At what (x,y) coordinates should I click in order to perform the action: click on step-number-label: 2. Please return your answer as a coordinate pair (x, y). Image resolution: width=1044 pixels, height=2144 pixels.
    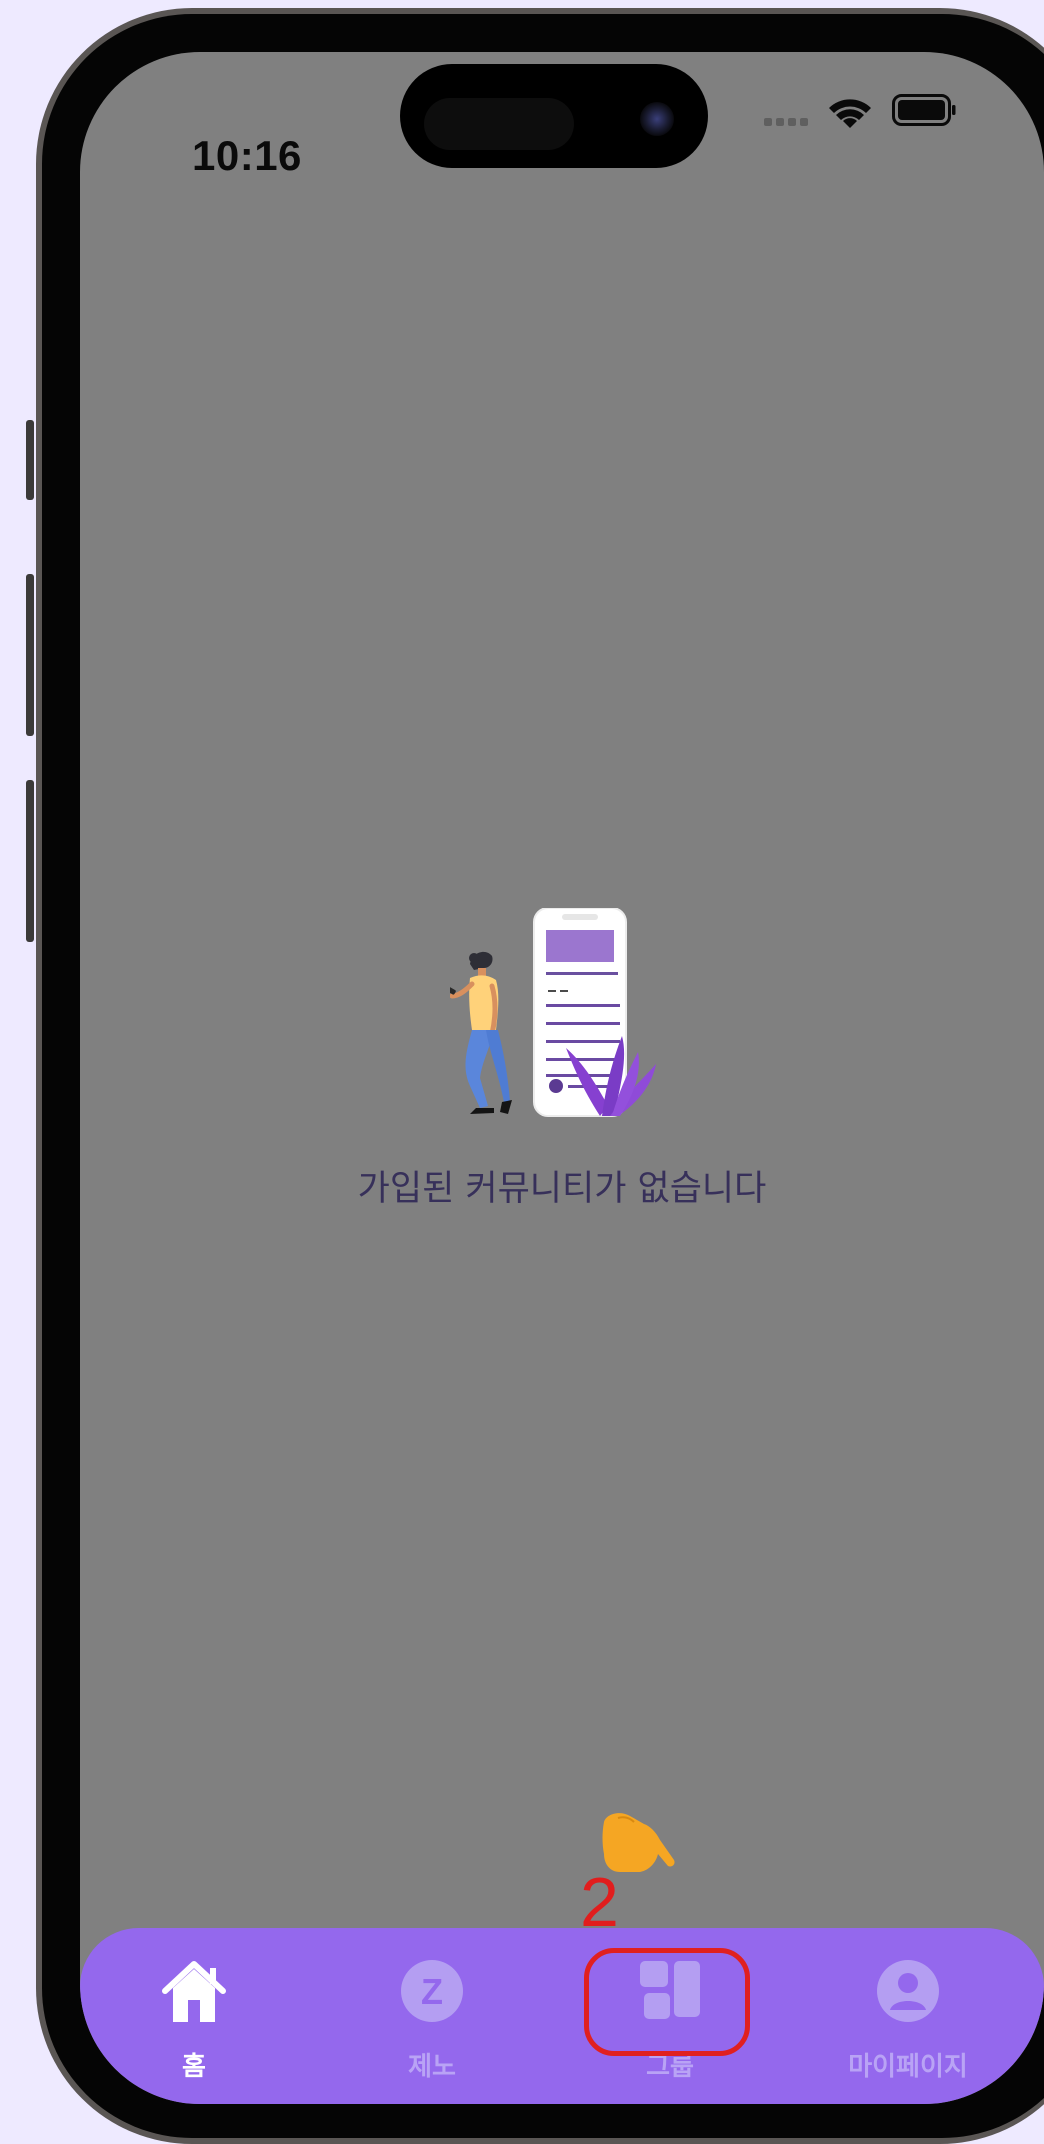
    Looking at the image, I should click on (599, 1902).